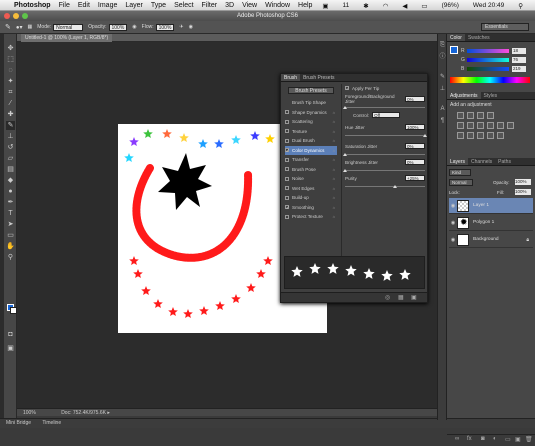 Image resolution: width=535 pixels, height=446 pixels. What do you see at coordinates (491, 95) in the screenshot?
I see `tab-styles: Styles` at bounding box center [491, 95].